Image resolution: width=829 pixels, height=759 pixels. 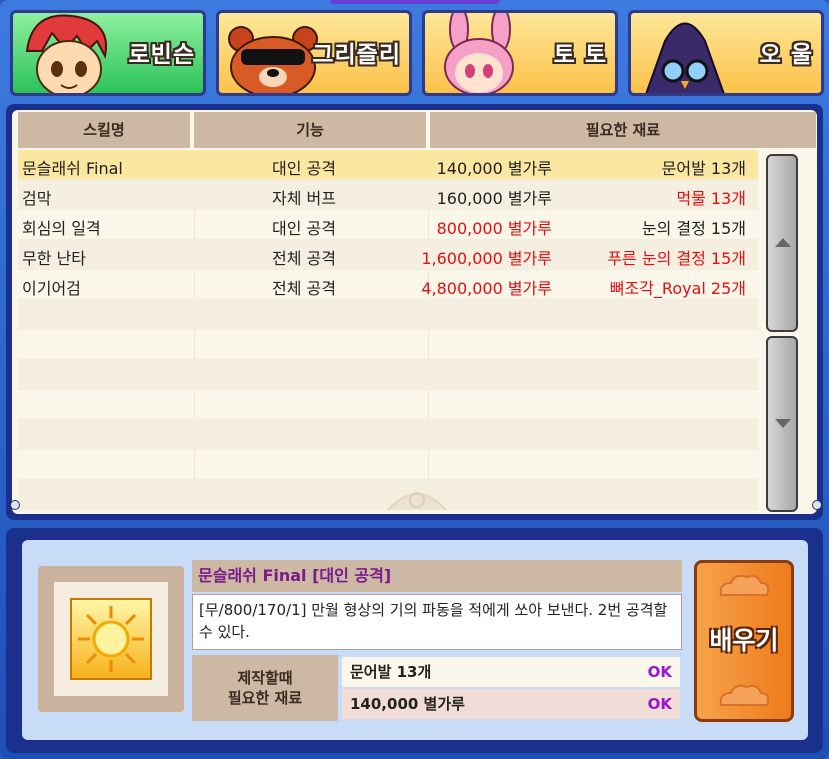 I want to click on arrow-up-icon, so click(x=783, y=242).